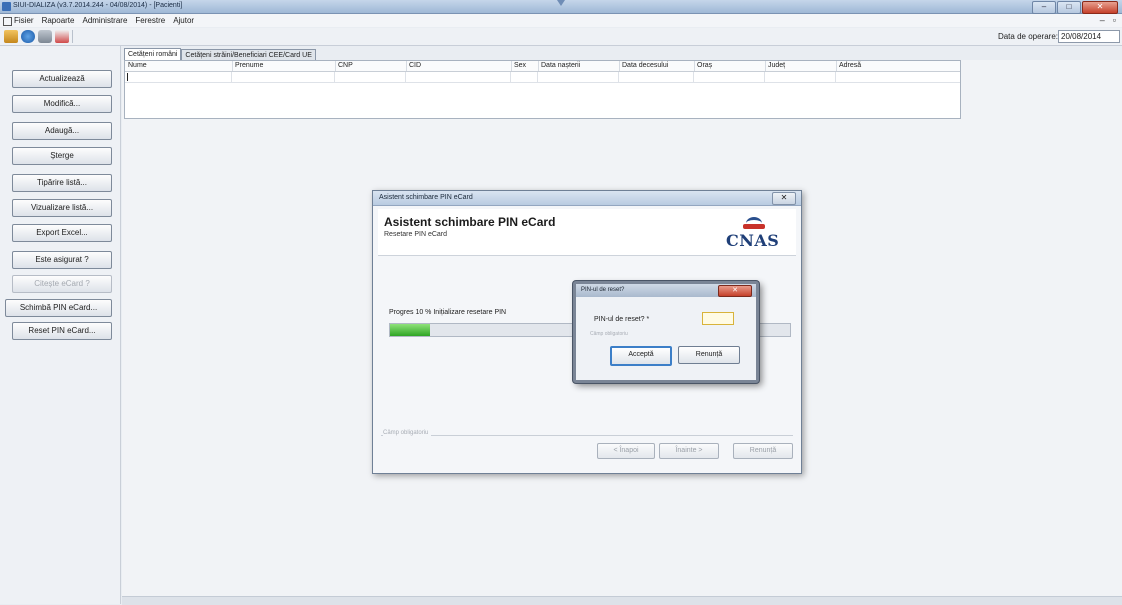 The image size is (1122, 605). I want to click on logo-text: CNAS, so click(753, 240).